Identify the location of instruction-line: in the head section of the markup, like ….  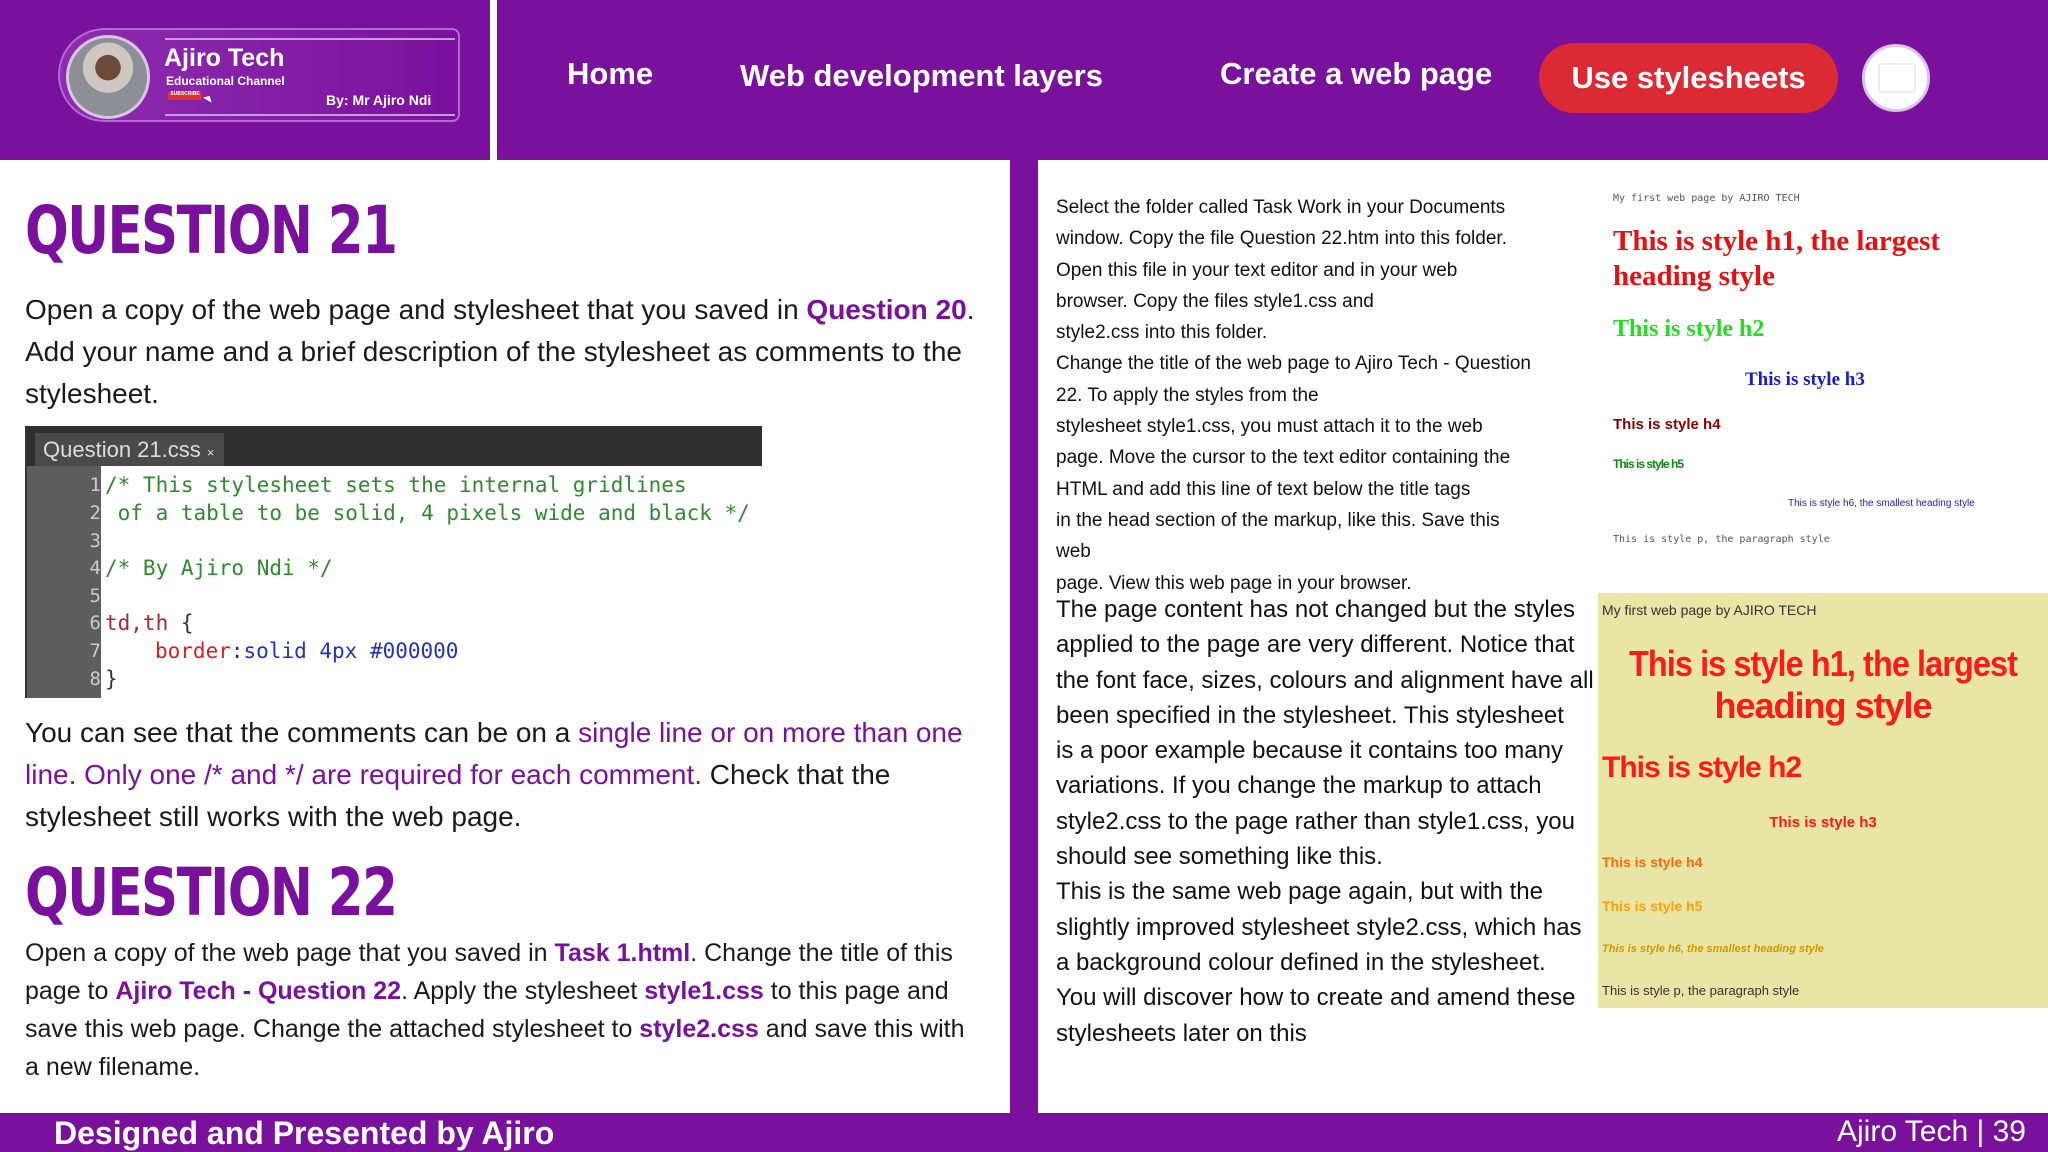
(1278, 520).